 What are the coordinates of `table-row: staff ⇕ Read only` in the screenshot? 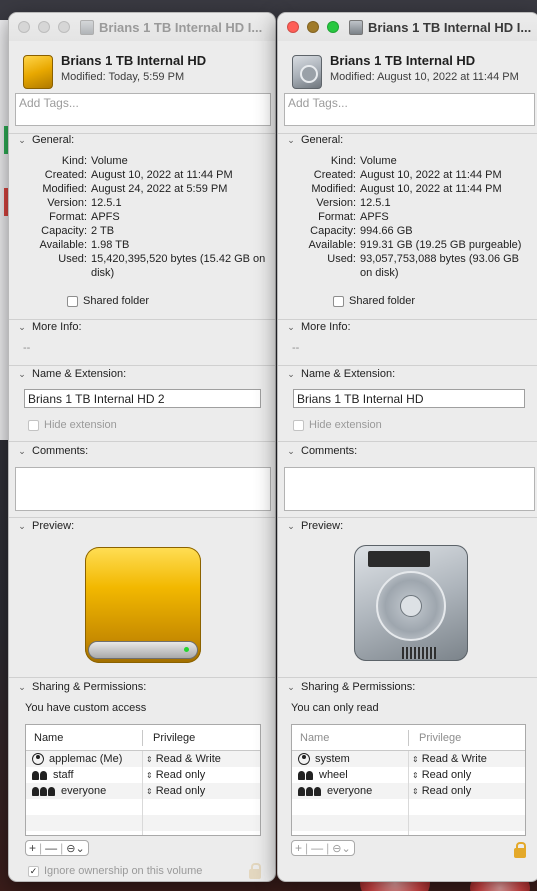 It's located at (143, 775).